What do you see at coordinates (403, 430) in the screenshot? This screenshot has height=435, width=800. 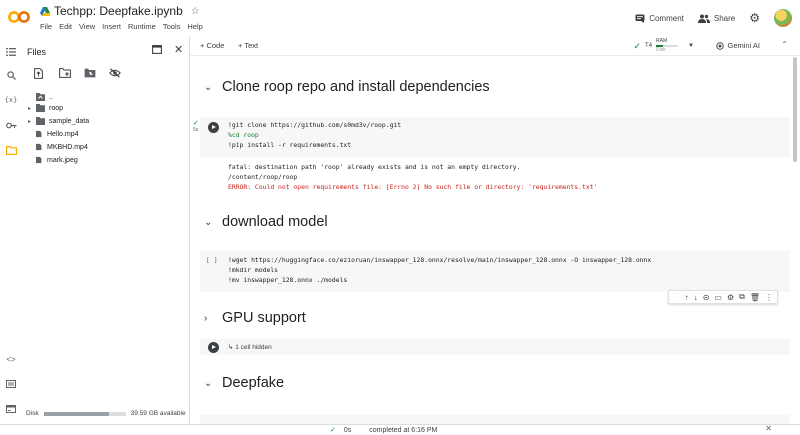 I see `completed-time: completed at 6:16 PM` at bounding box center [403, 430].